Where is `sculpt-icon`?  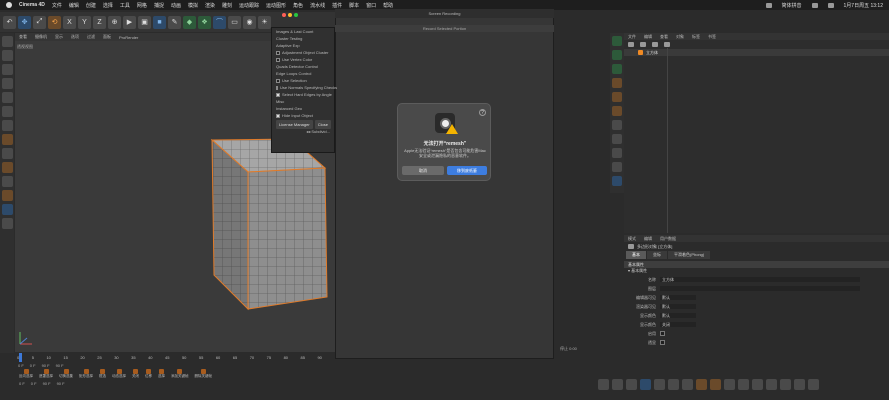 sculpt-icon is located at coordinates (617, 167).